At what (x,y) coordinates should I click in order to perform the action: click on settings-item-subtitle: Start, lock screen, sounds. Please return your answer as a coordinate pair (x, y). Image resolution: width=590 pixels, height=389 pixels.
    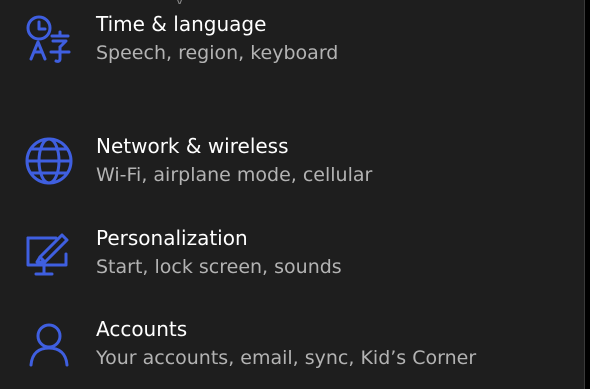
    Looking at the image, I should click on (219, 267).